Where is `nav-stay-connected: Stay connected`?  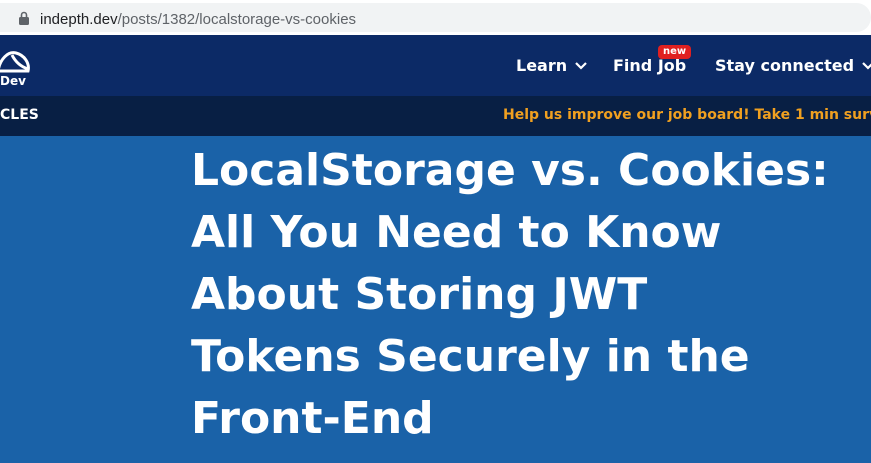
nav-stay-connected: Stay connected is located at coordinates (793, 65).